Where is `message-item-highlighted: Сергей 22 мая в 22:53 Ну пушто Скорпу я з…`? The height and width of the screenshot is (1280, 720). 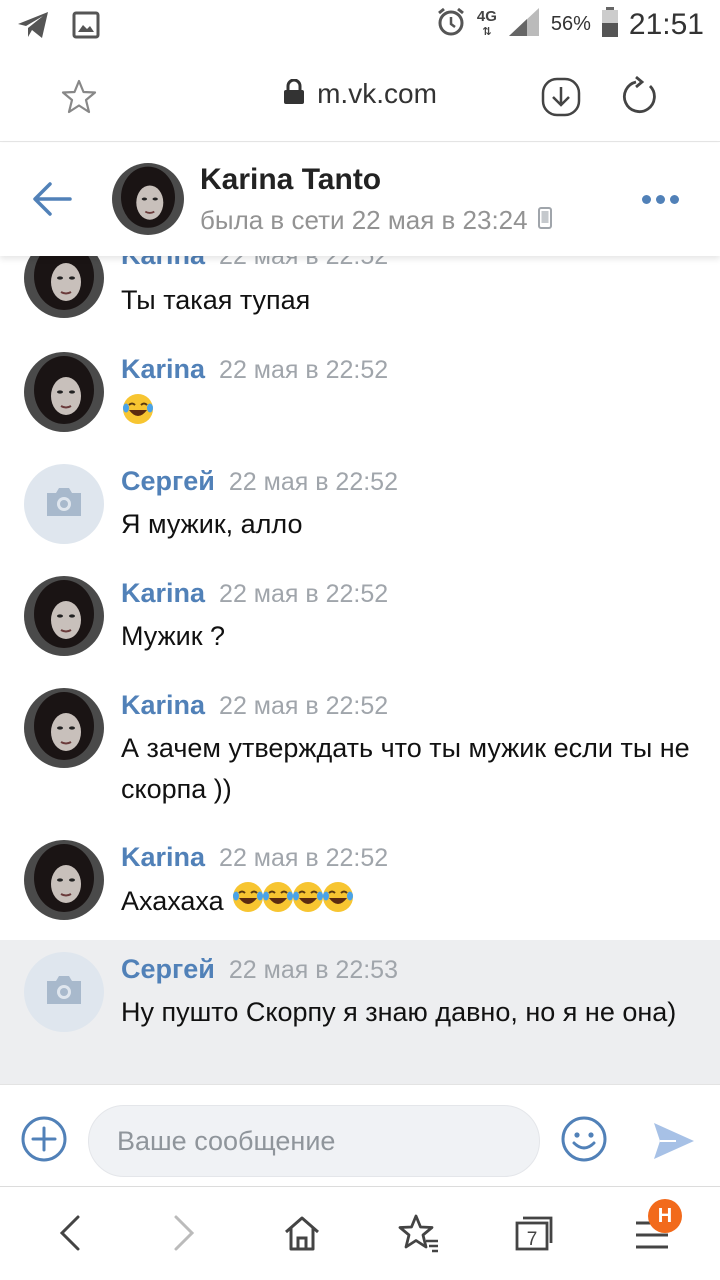 message-item-highlighted: Сергей 22 мая в 22:53 Ну пушто Скорпу я з… is located at coordinates (360, 1012).